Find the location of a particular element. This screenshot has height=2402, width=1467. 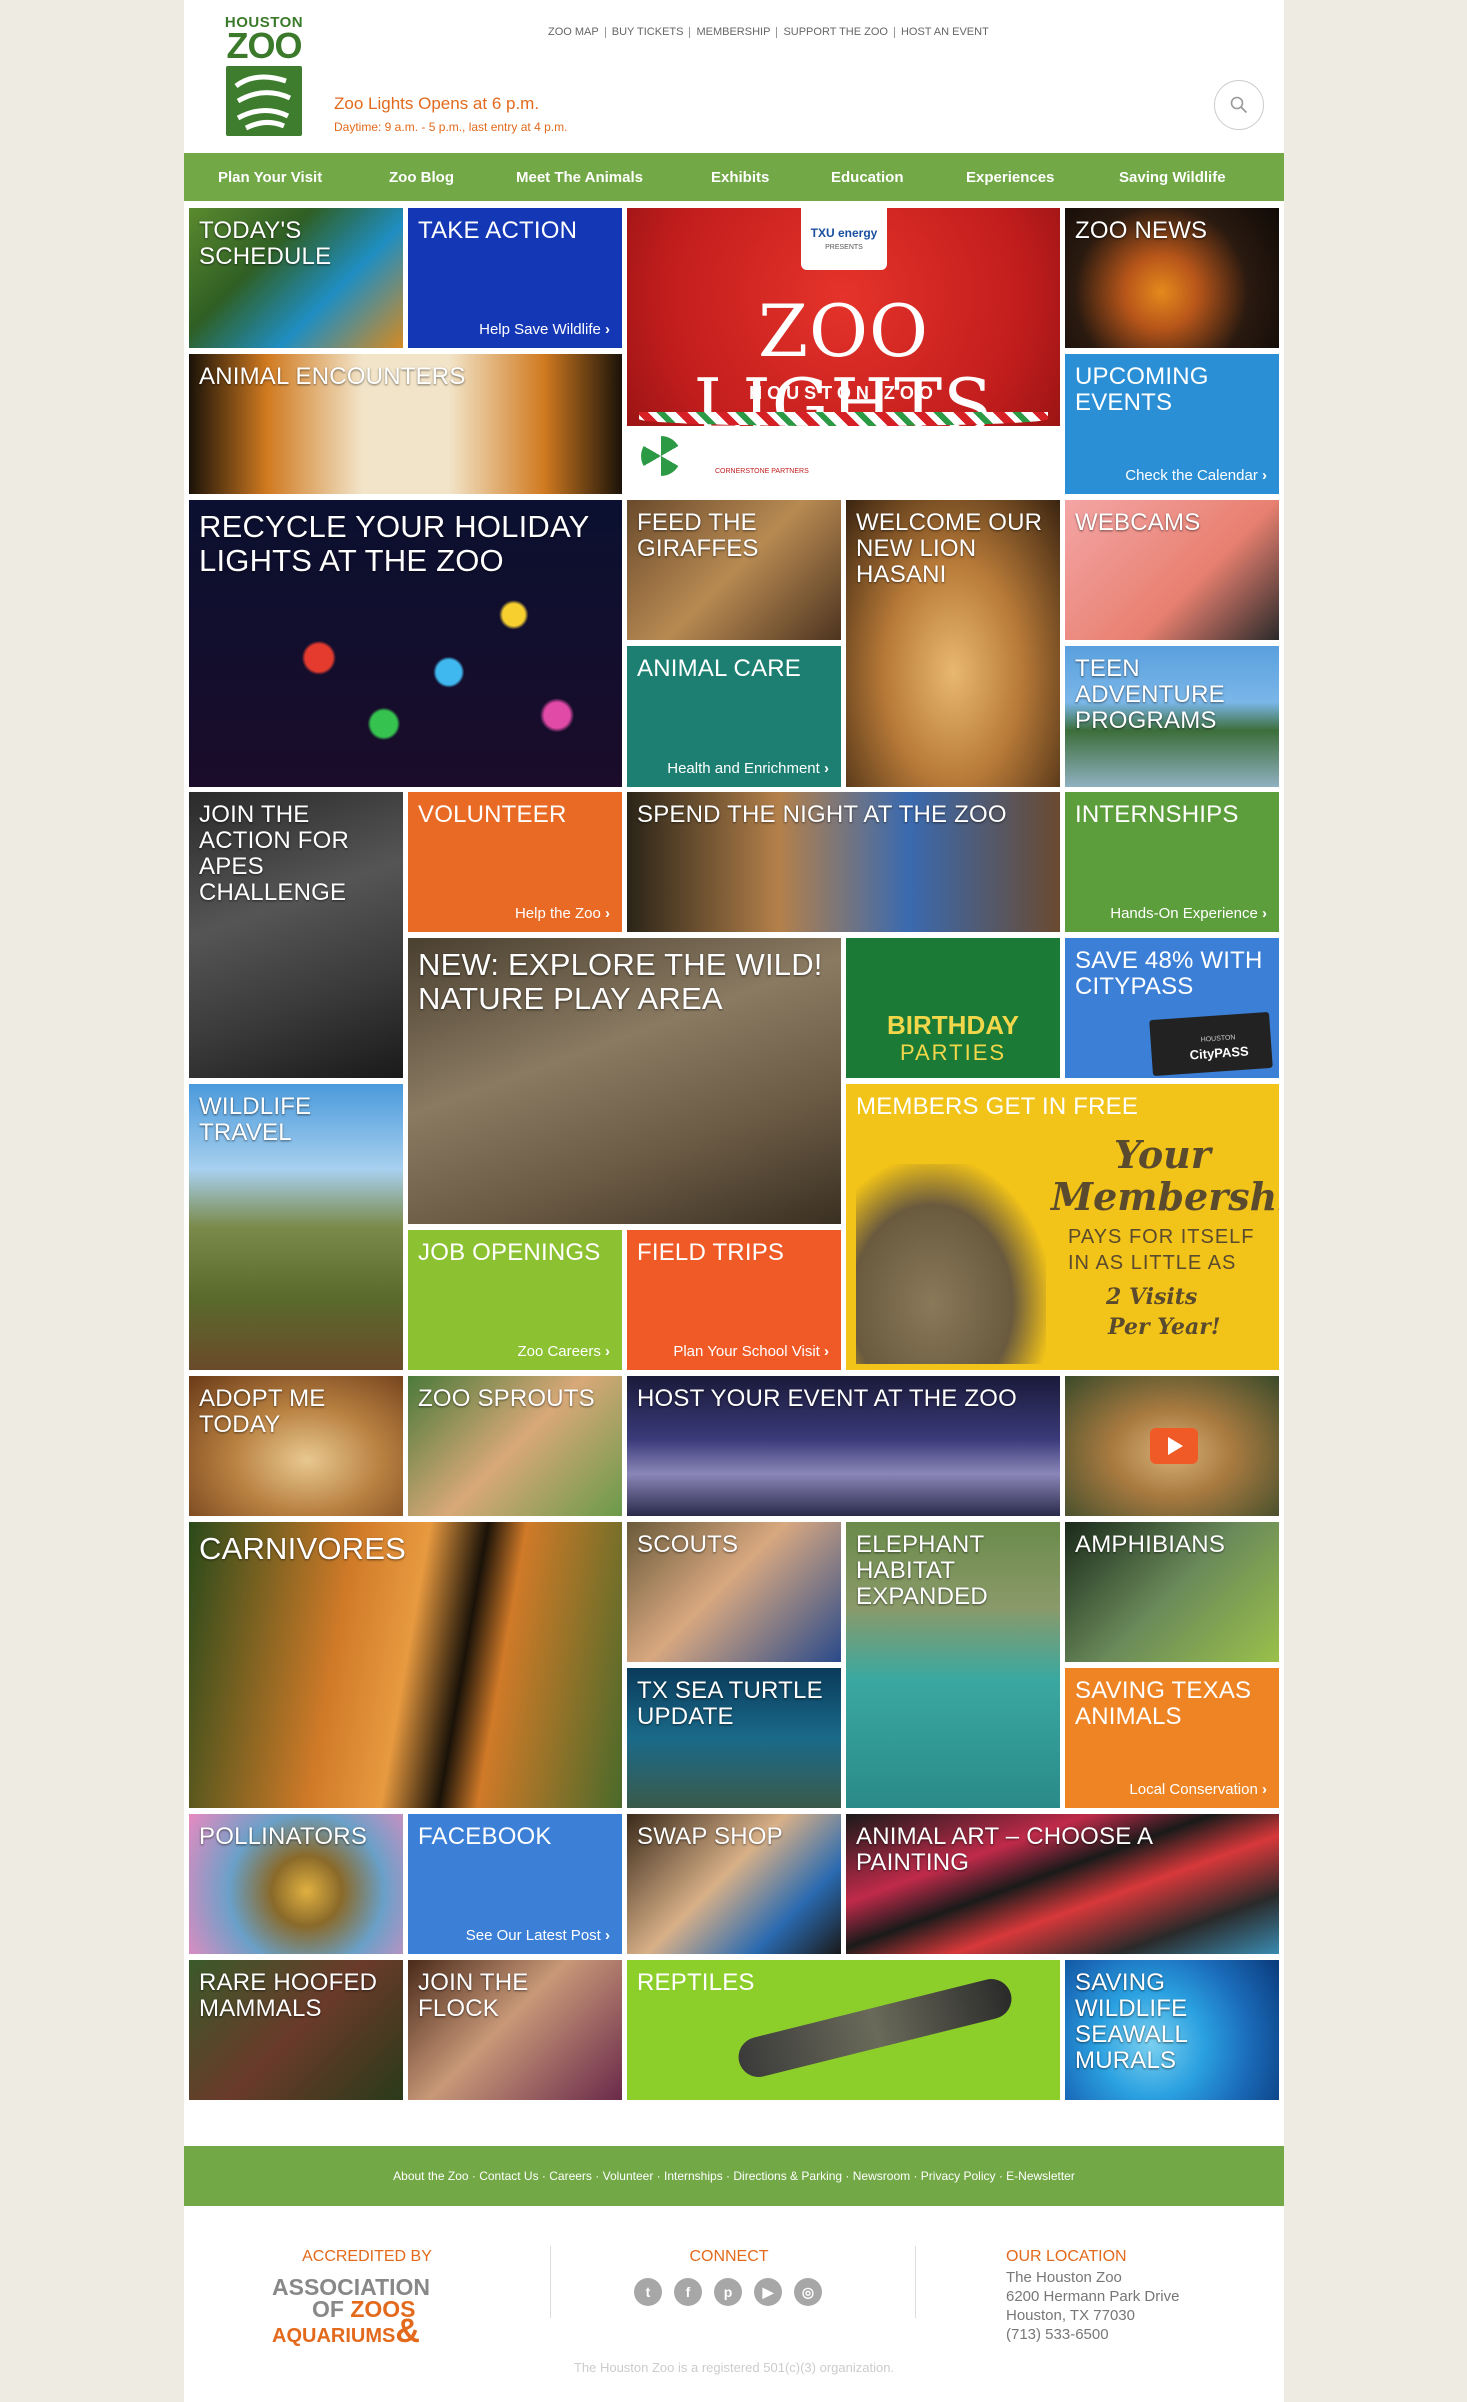

footer-divider is located at coordinates (550, 2282).